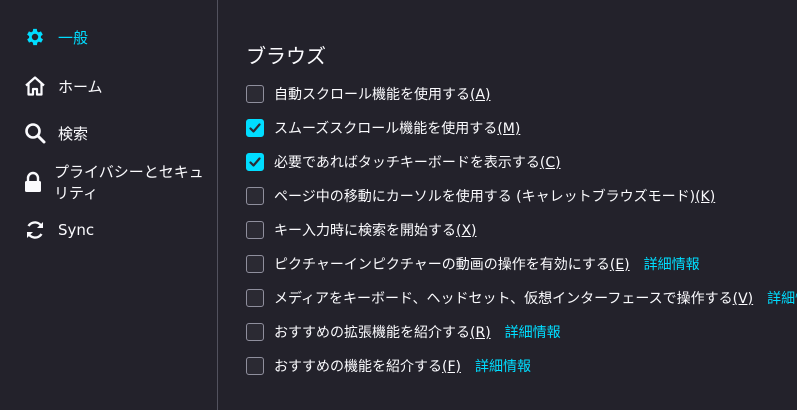 This screenshot has width=797, height=410. I want to click on option-search-on-type: キー入力時に検索を開始する(X), so click(361, 230).